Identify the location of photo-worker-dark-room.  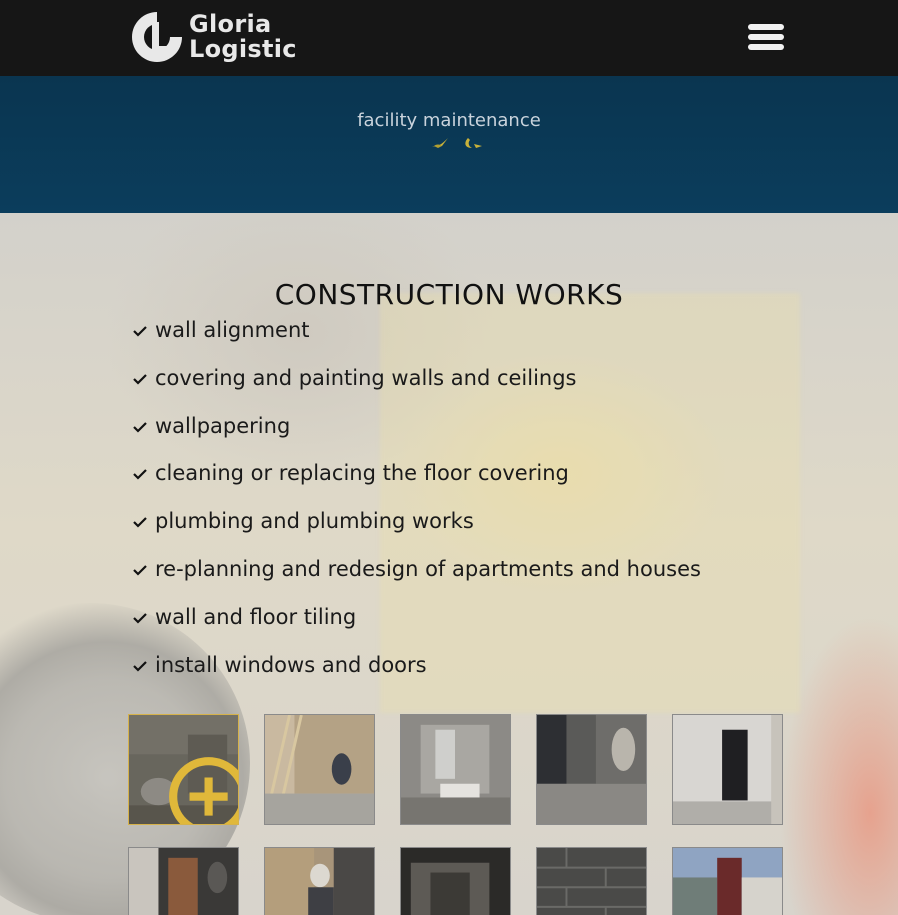
(183, 881).